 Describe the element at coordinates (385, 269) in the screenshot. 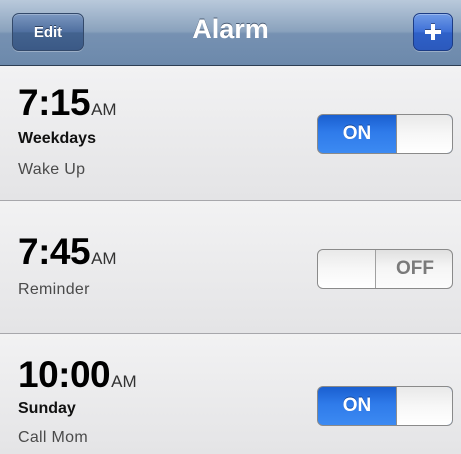

I see `alarm-toggle-switch: OFF` at that location.